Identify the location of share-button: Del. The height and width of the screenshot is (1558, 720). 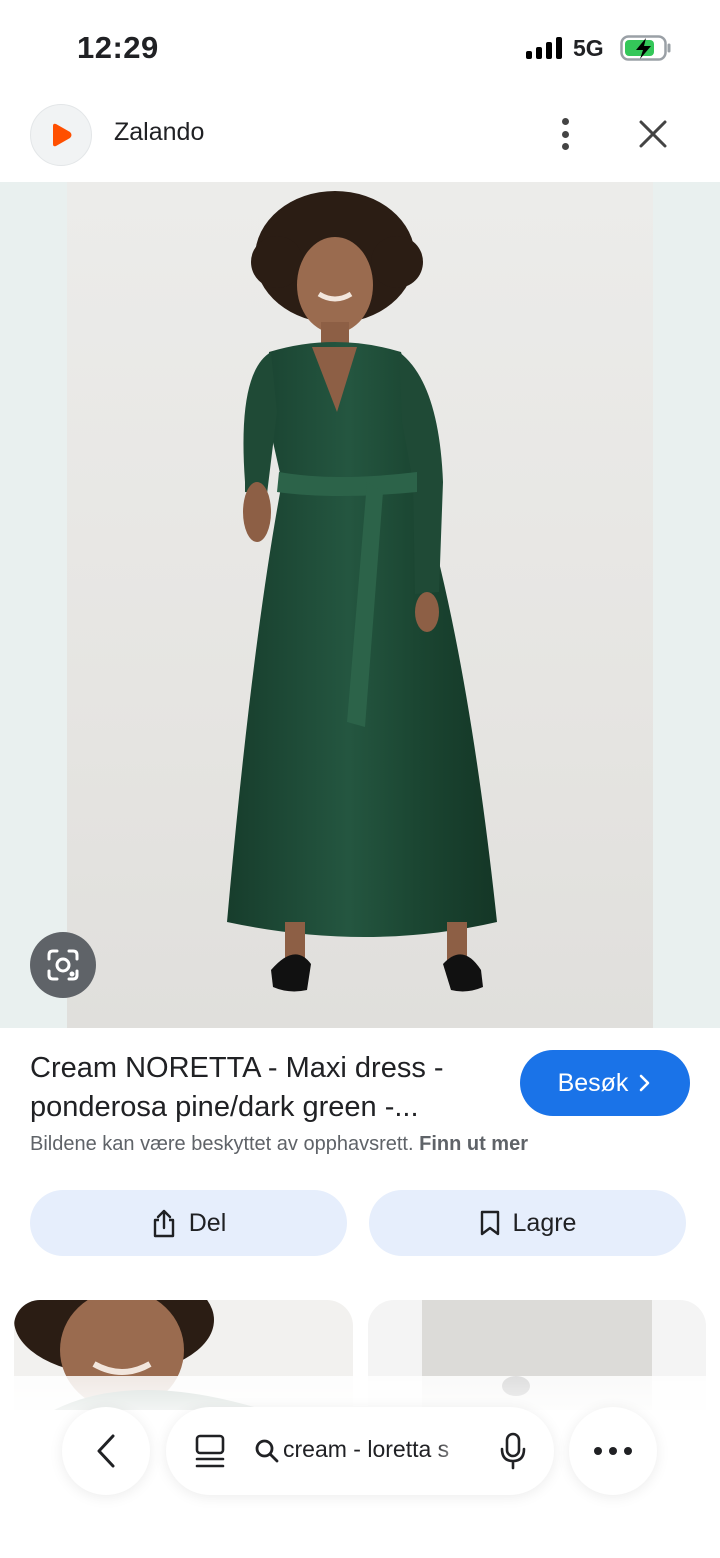
(188, 1223).